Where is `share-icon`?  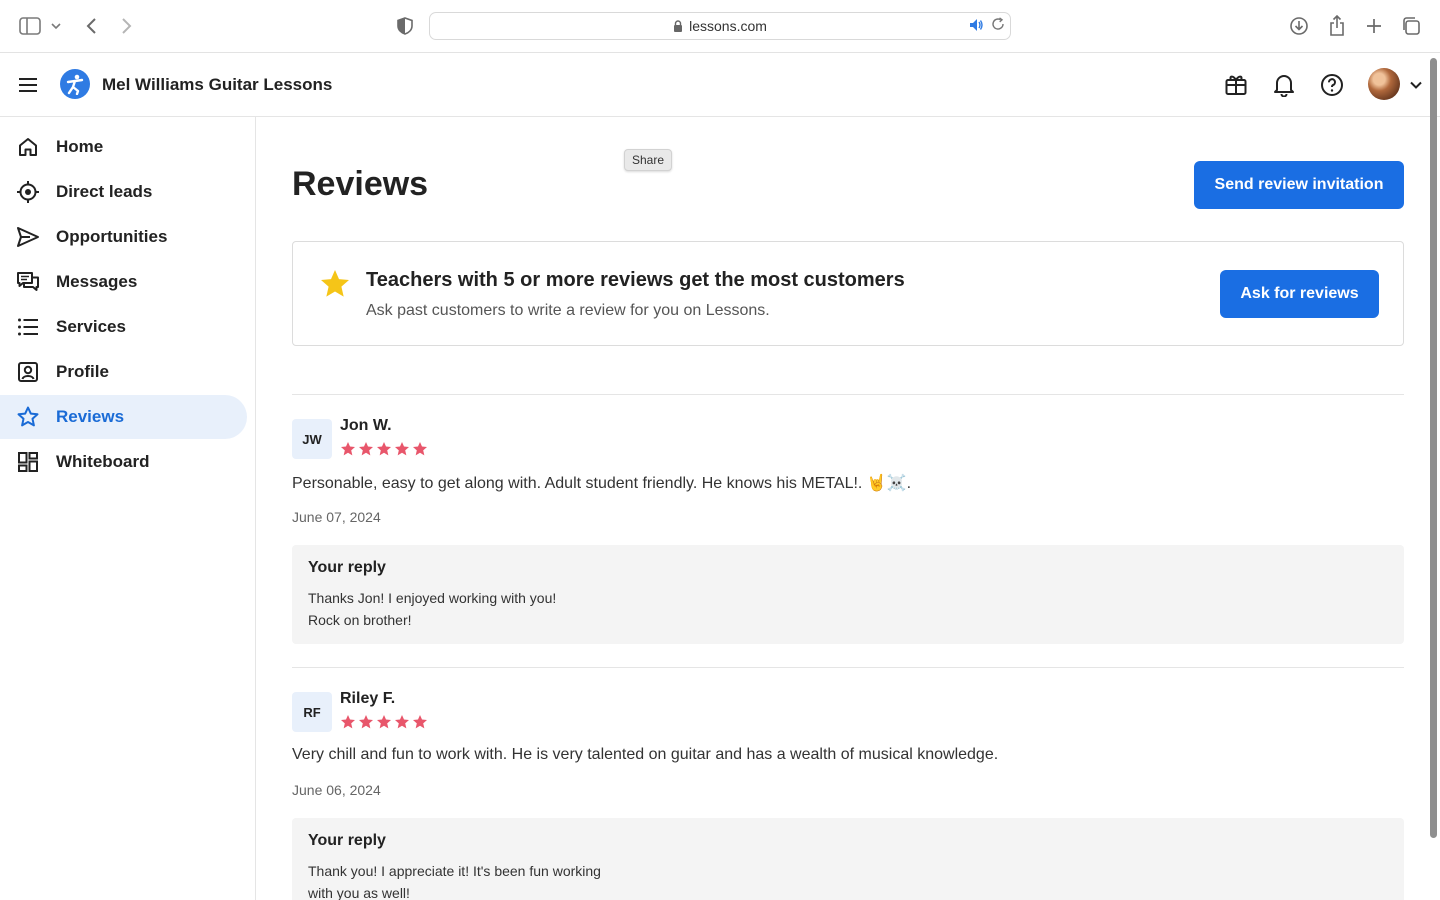
share-icon is located at coordinates (1337, 26).